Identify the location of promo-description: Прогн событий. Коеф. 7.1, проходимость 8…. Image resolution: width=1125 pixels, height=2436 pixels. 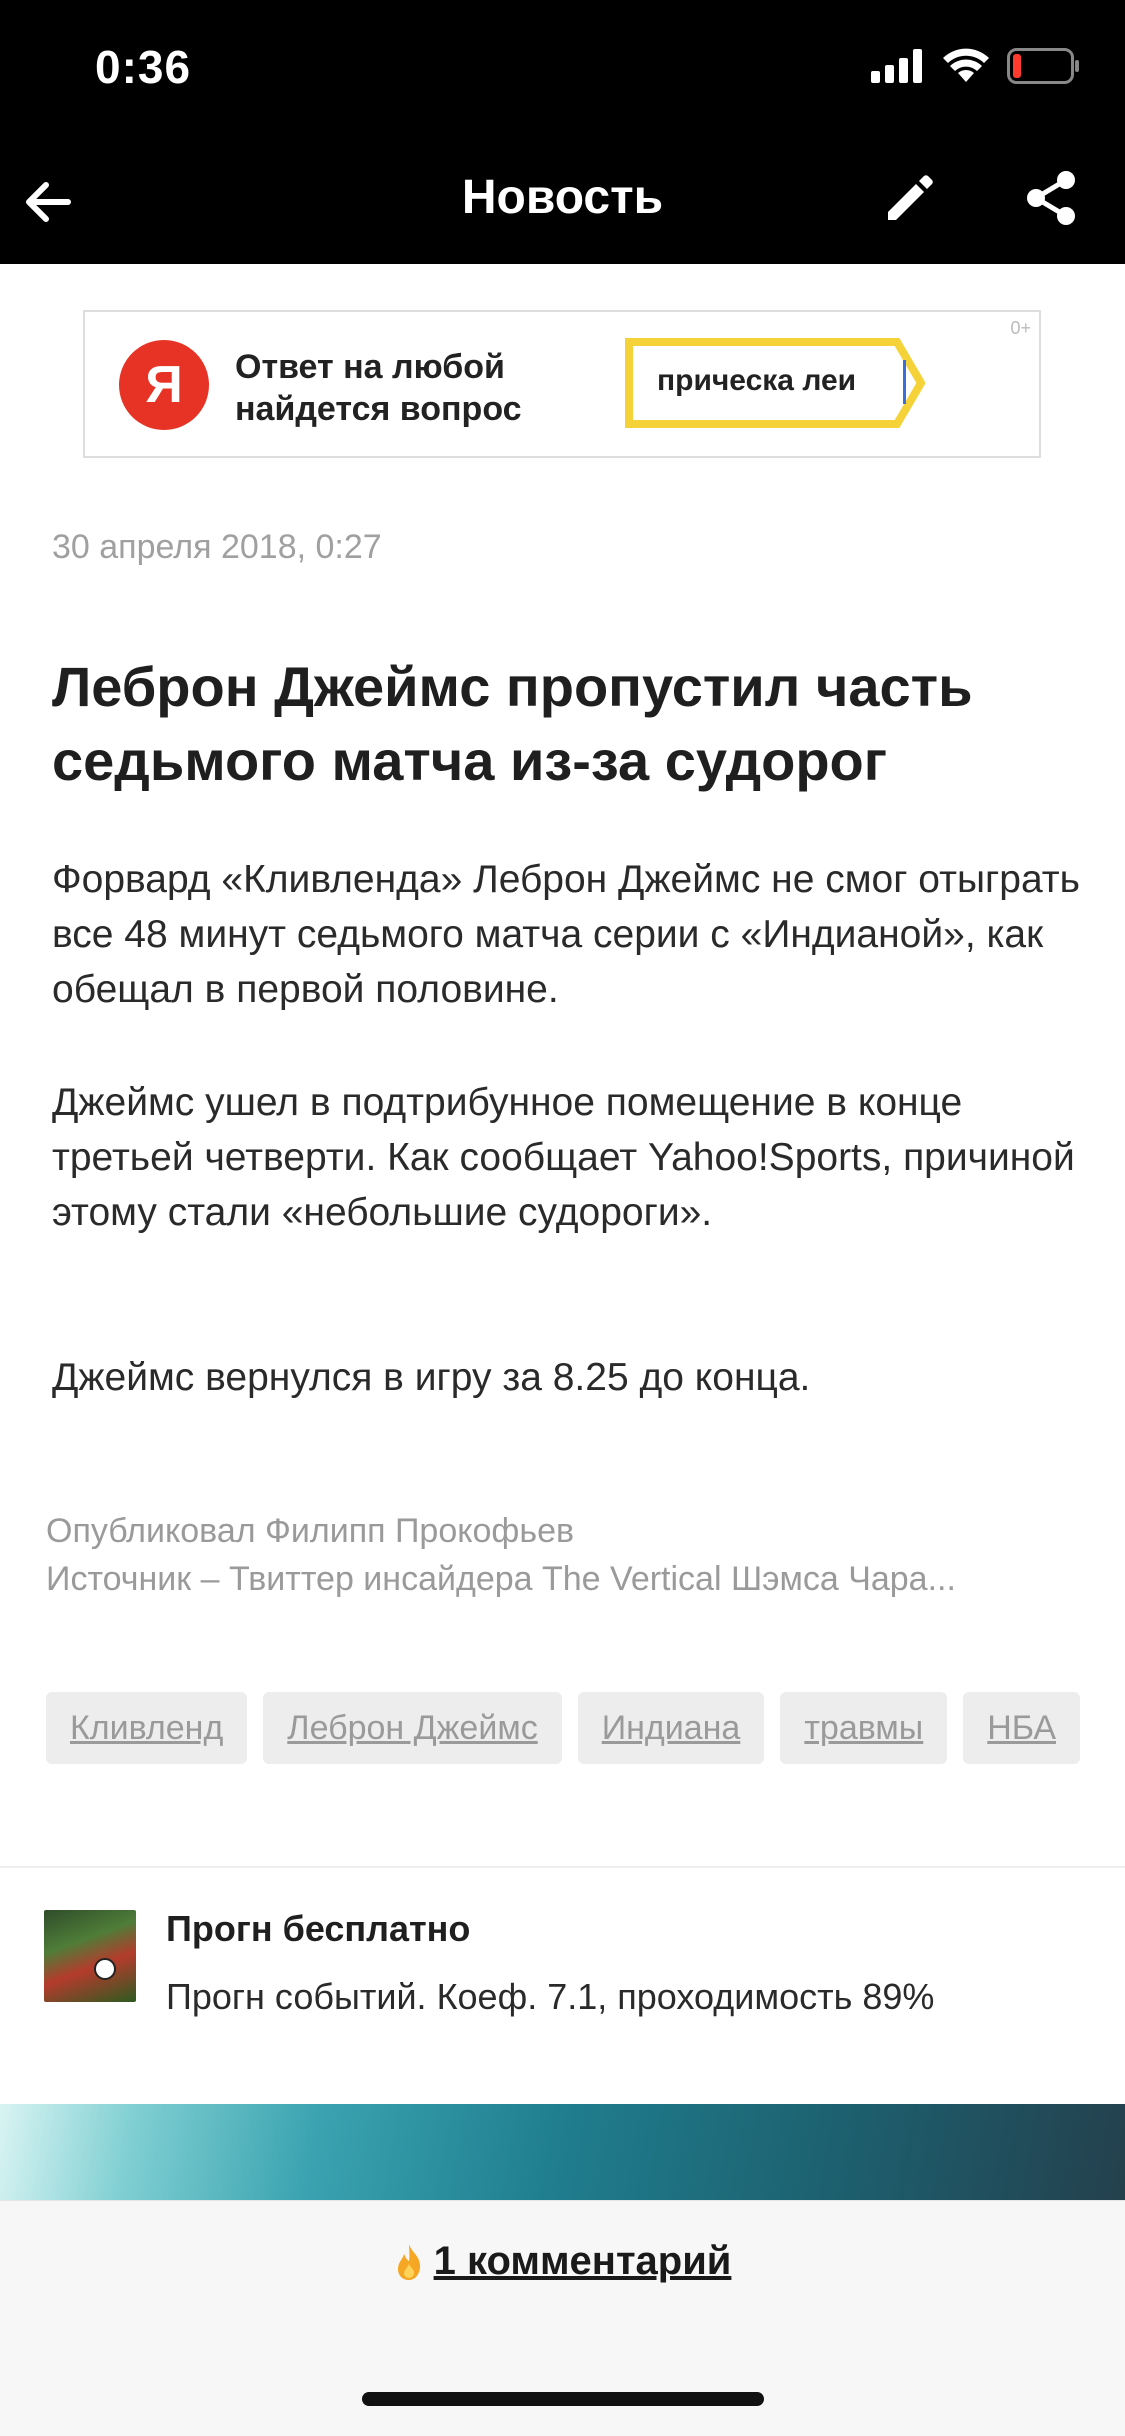
(550, 1997).